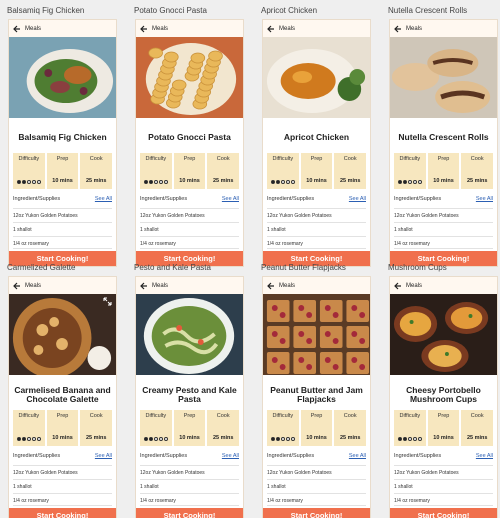 This screenshot has height=518, width=500. Describe the element at coordinates (62, 394) in the screenshot. I see `recipe-title: Carmelised Banana and Chocolate Galette` at that location.